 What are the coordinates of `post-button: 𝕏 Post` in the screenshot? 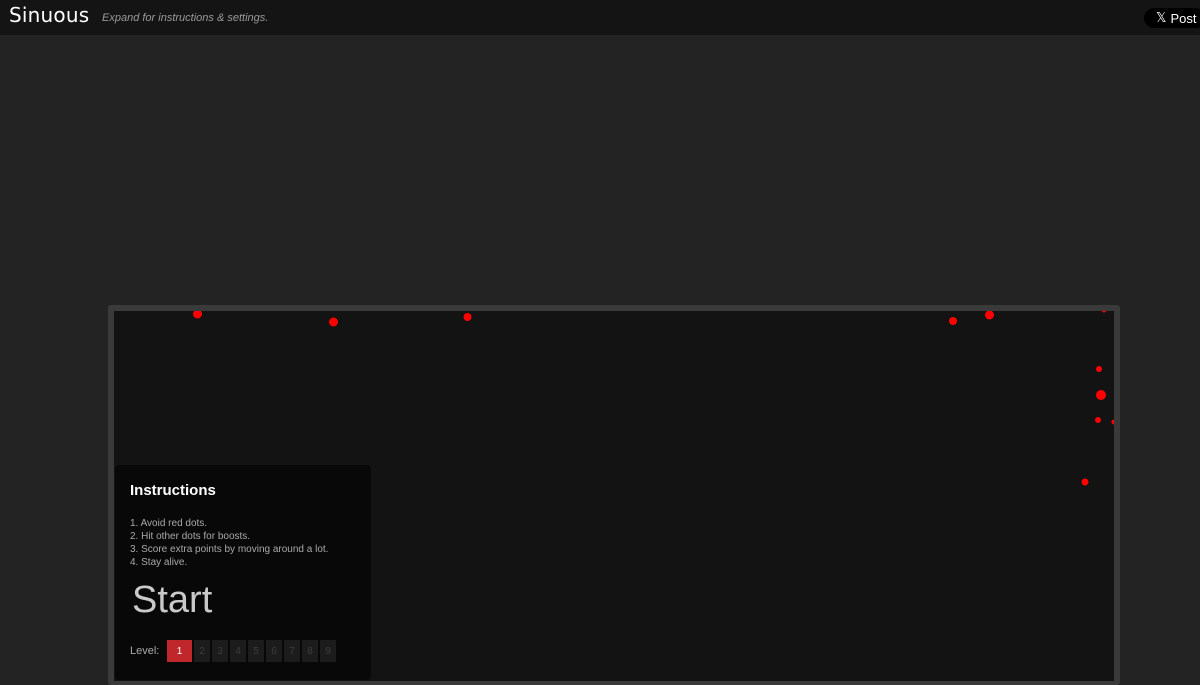 It's located at (1172, 18).